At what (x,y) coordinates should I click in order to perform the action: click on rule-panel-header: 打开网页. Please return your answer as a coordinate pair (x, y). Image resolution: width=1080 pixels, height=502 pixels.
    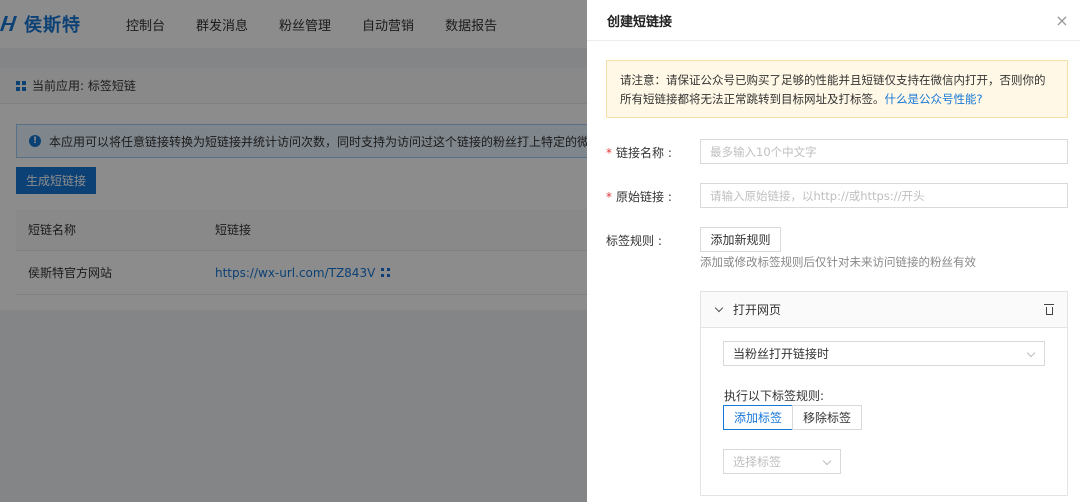
    Looking at the image, I should click on (884, 310).